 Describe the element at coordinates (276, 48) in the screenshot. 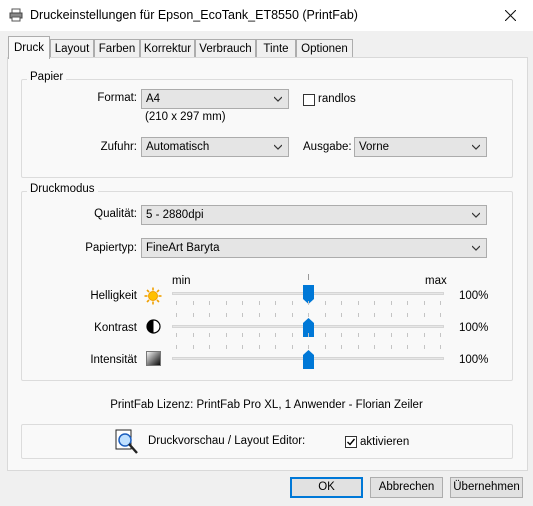

I see `tab-tinte: Tinte` at that location.